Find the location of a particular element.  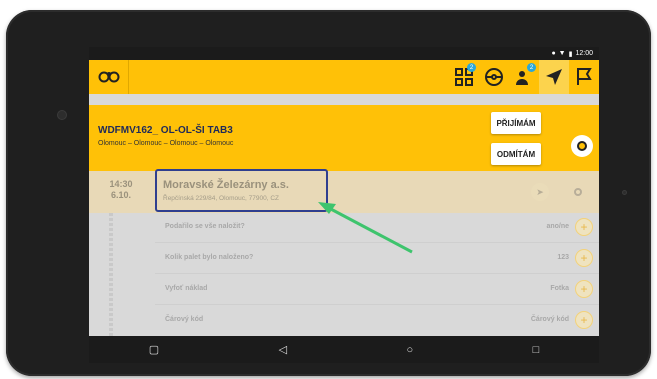

accept-button: PŘIJÍMÁM is located at coordinates (516, 123).